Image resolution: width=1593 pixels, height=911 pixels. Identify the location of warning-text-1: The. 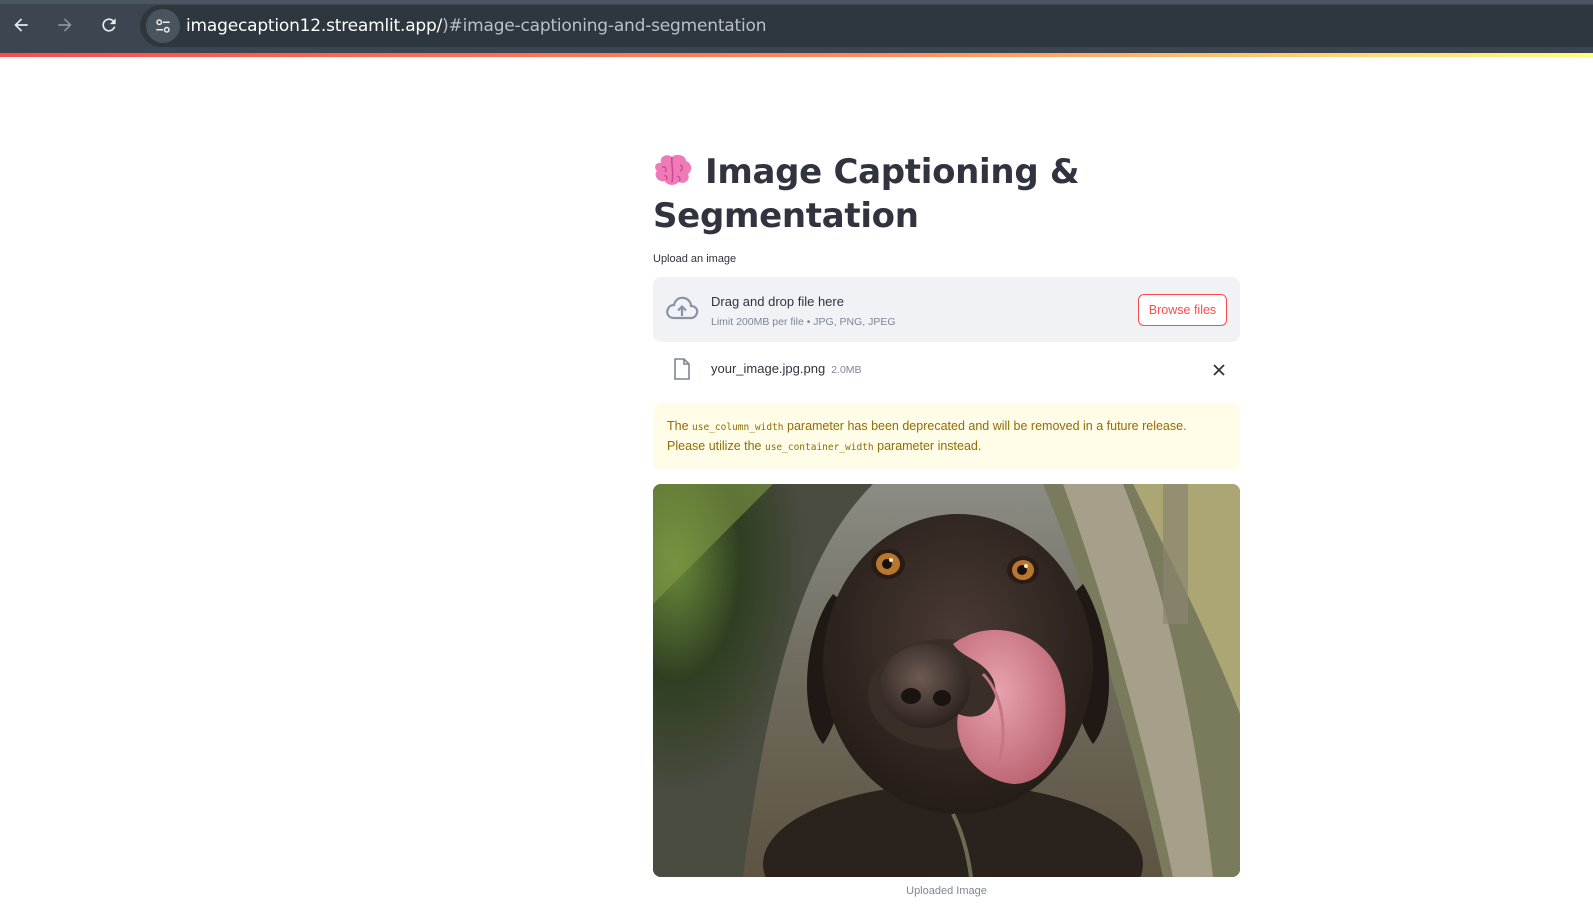
(680, 426).